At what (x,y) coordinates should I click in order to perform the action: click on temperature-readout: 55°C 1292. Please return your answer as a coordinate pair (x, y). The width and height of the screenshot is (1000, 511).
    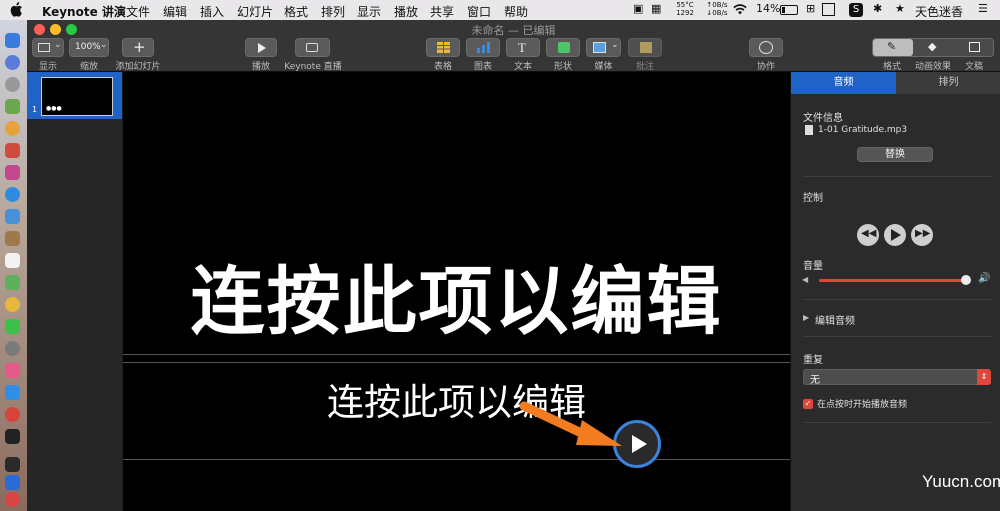
    Looking at the image, I should click on (685, 9).